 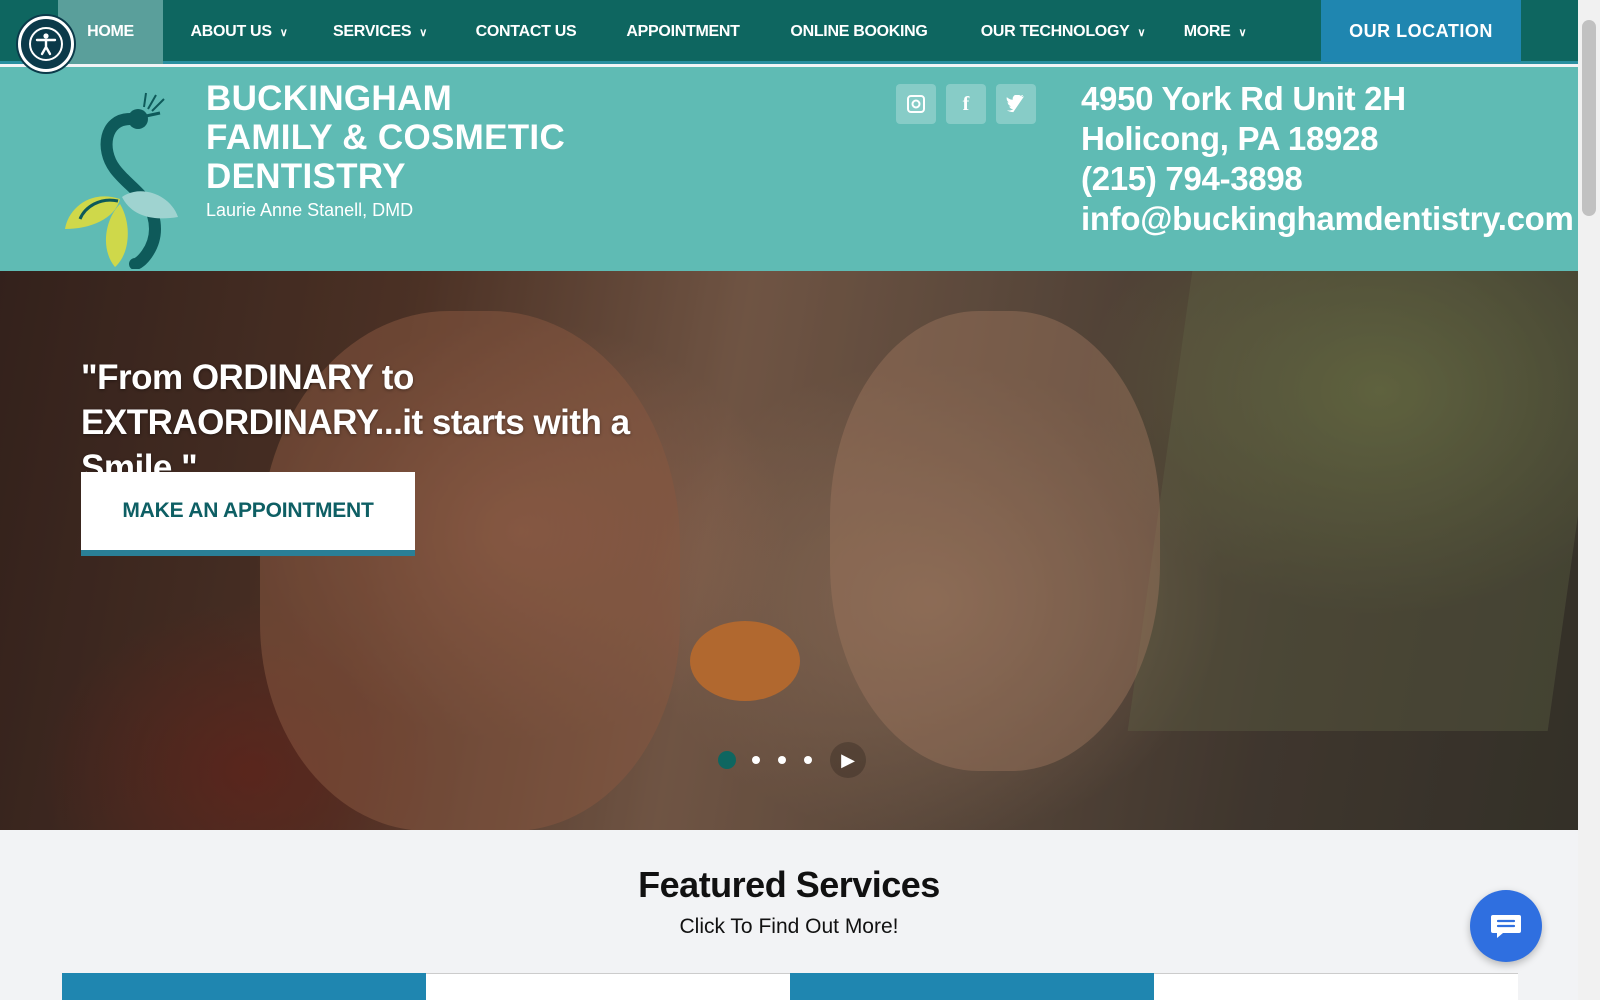 I want to click on nav-item-online-booking: ONLINE BOOKING, so click(x=859, y=32).